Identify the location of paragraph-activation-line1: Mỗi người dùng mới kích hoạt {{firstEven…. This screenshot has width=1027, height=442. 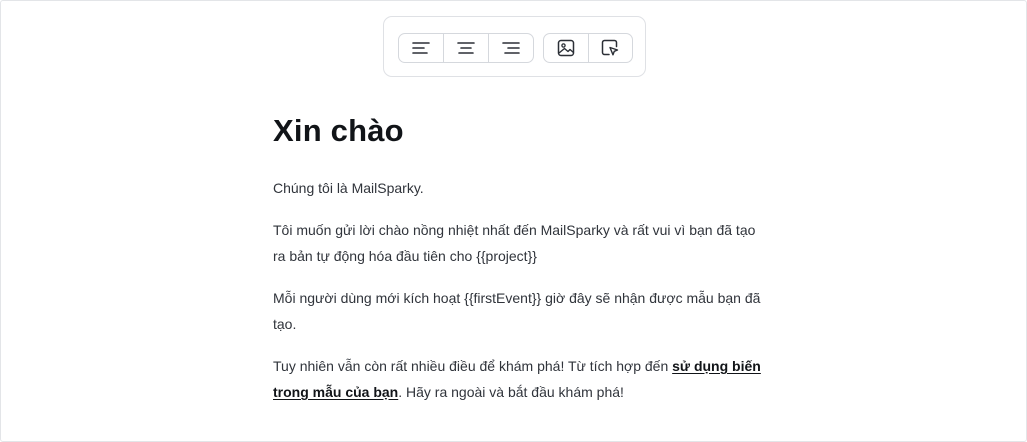
(517, 298).